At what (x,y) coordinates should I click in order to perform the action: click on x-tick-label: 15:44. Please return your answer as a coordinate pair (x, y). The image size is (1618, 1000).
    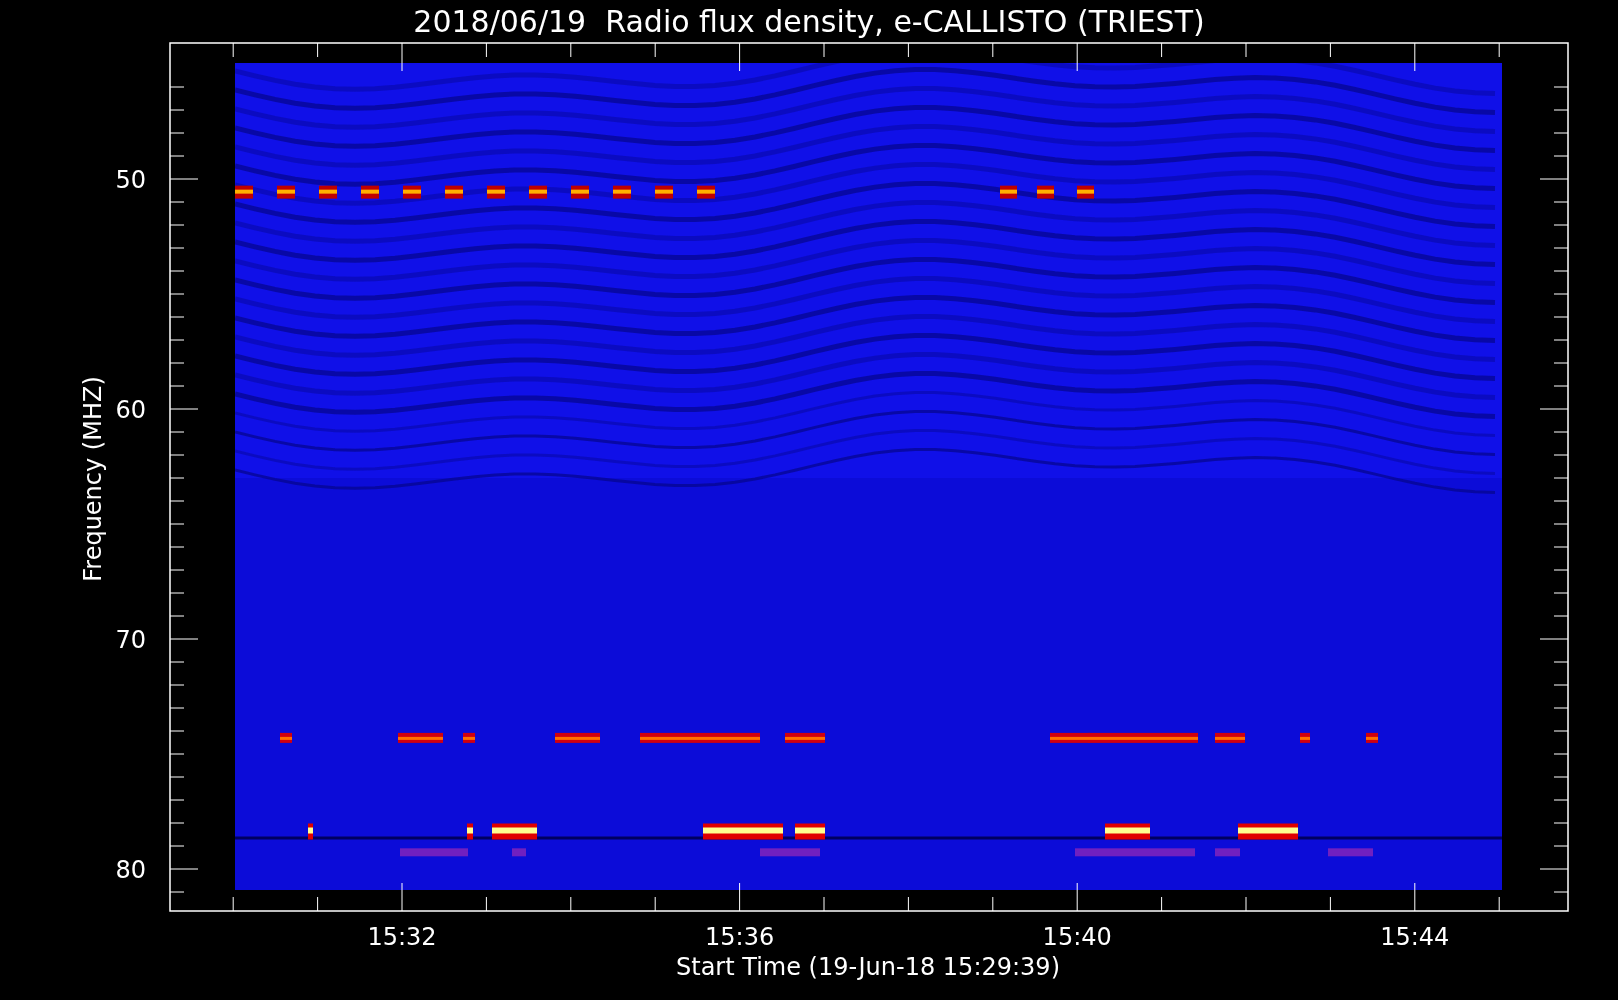
    Looking at the image, I should click on (1415, 937).